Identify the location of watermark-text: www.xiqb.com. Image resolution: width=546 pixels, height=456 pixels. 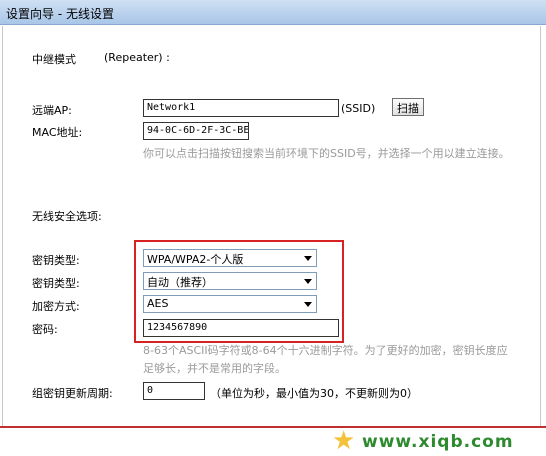
(438, 442).